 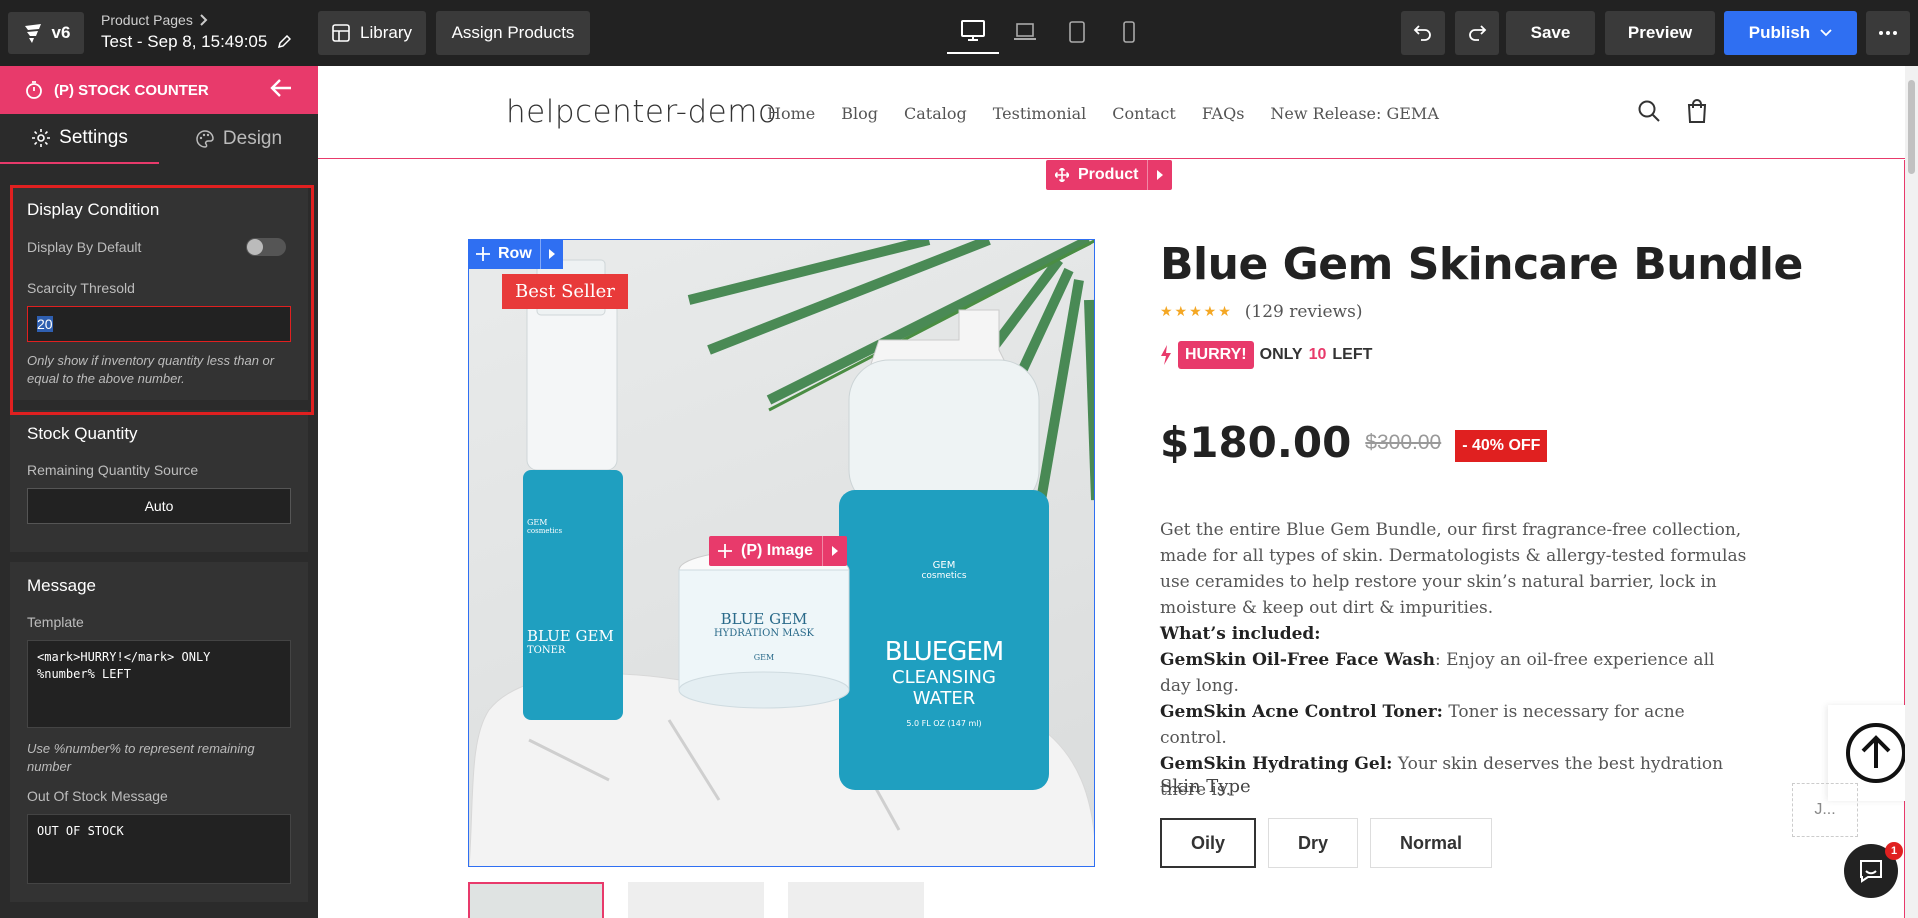 I want to click on nav-blog: Blog, so click(x=859, y=113).